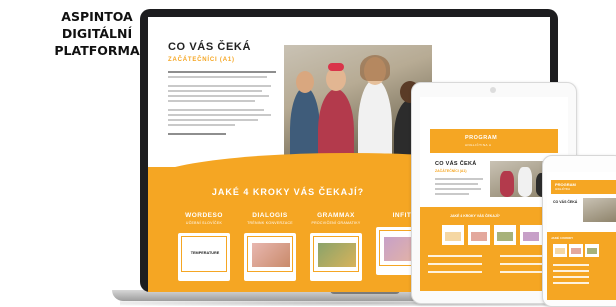  What do you see at coordinates (451, 171) in the screenshot?
I see `tablet-subheading: ZAČÁTEČNÍCI (A1)` at bounding box center [451, 171].